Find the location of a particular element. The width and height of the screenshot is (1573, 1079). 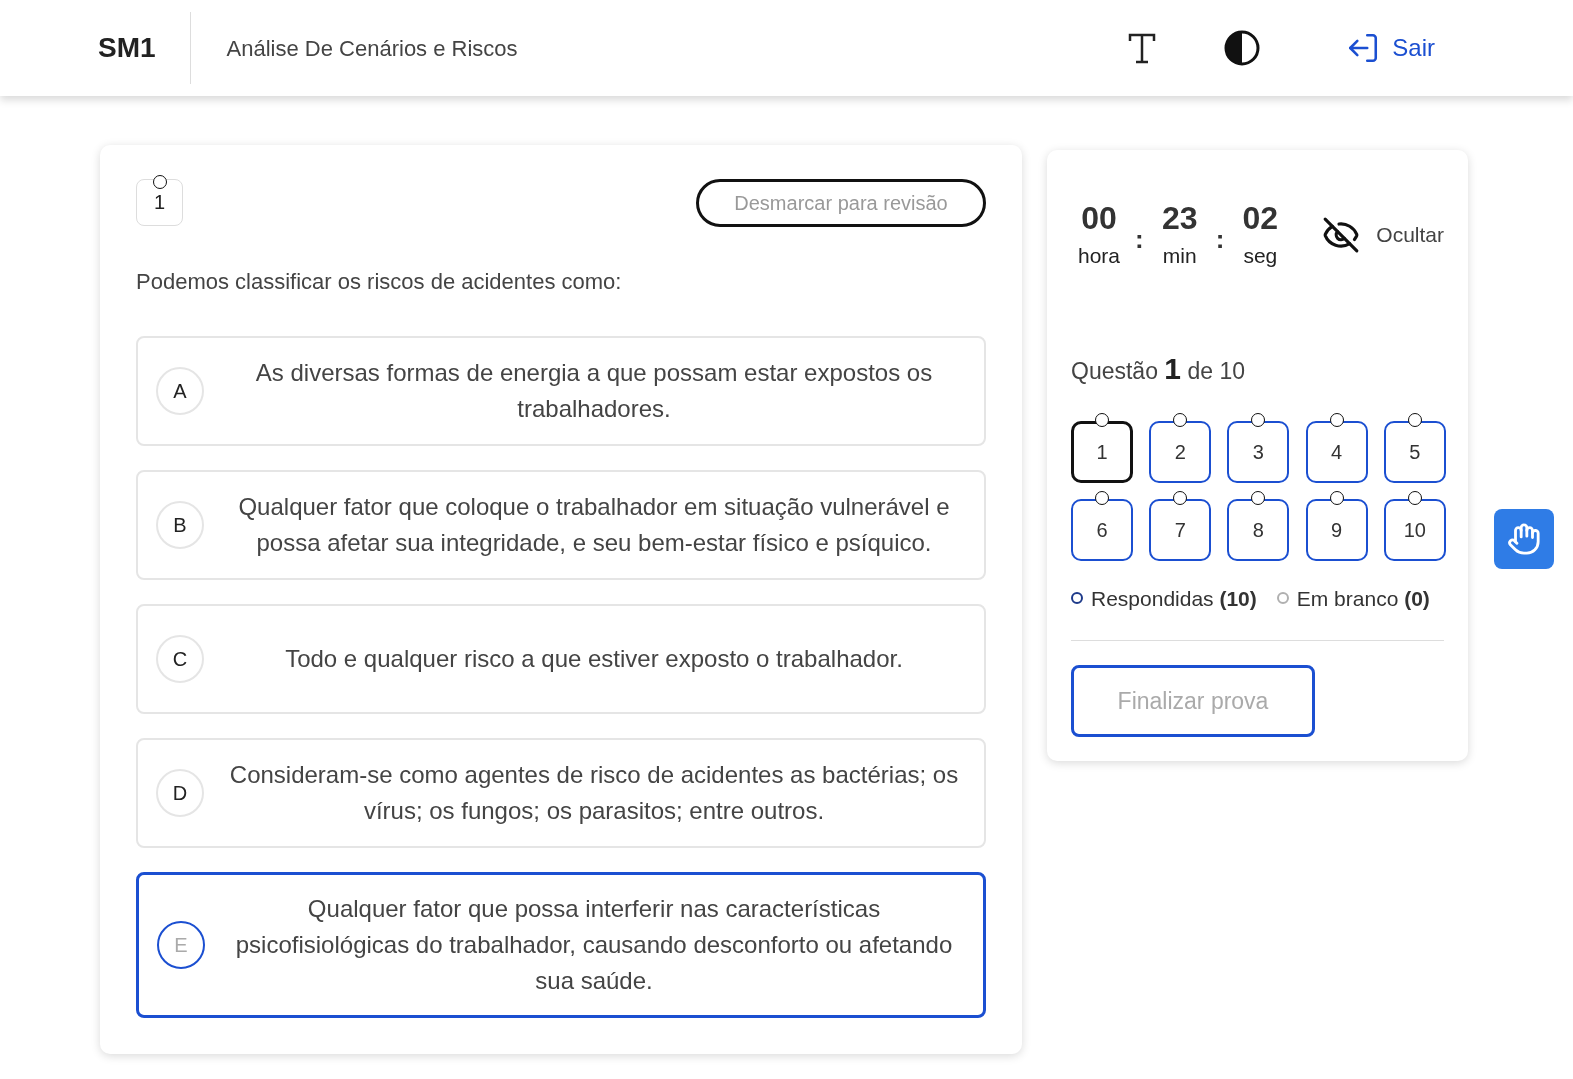

answer-option: B Qualquer fator que coloque o trabalhador em situação vulnerável e possa afetar sua integridade, e seu bem-estar físico e psíquico. is located at coordinates (561, 525).